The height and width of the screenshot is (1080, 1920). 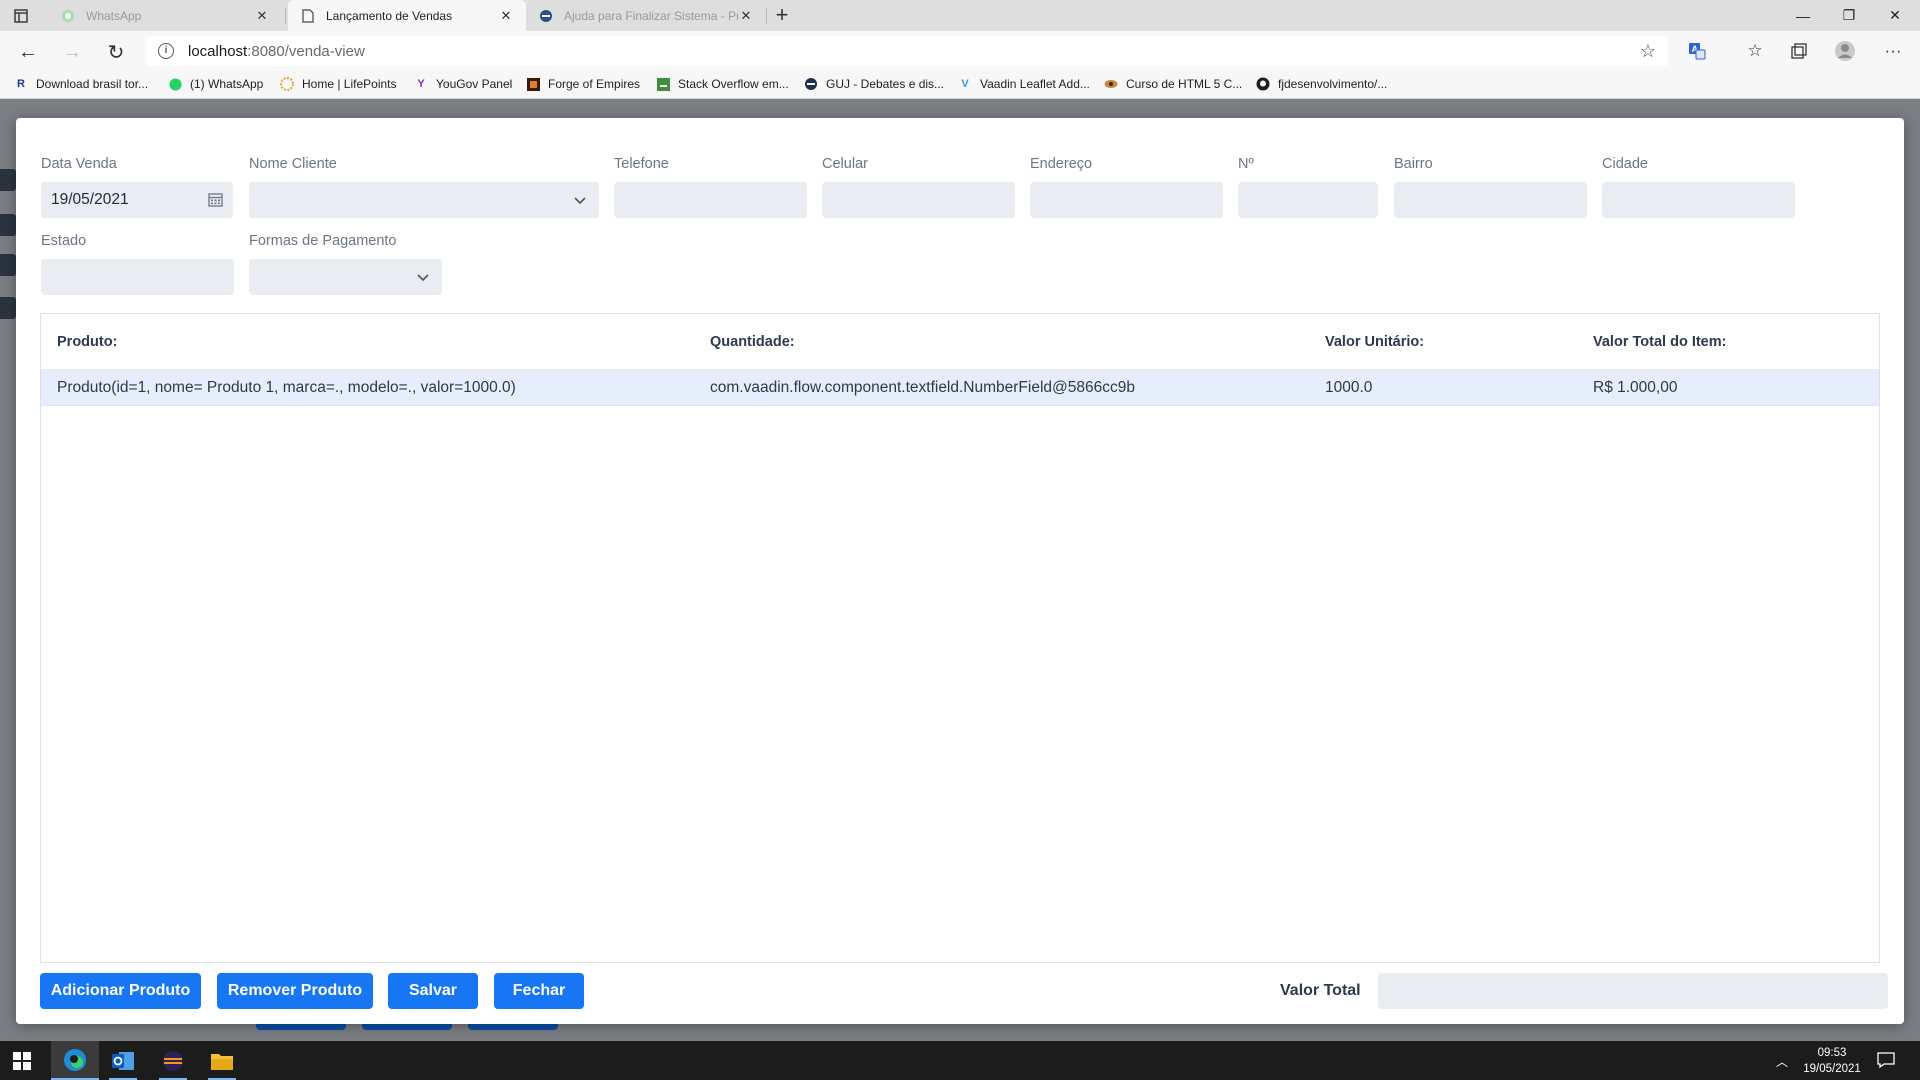 I want to click on endereco-input, so click(x=1126, y=200).